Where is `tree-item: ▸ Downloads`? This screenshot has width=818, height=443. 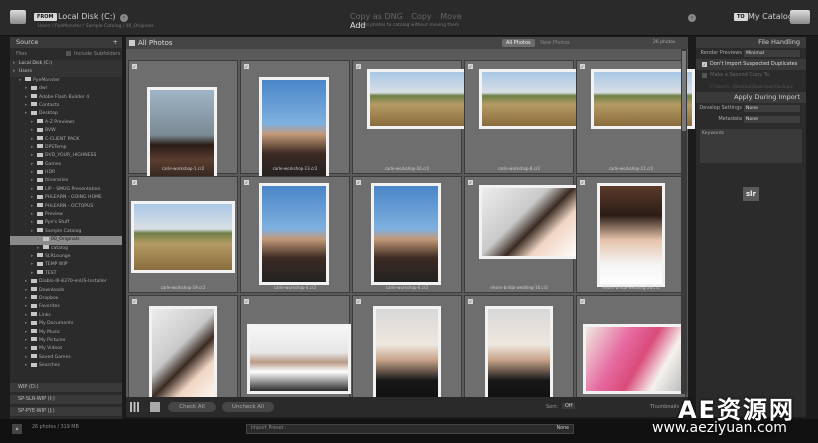 tree-item: ▸ Downloads is located at coordinates (66, 291).